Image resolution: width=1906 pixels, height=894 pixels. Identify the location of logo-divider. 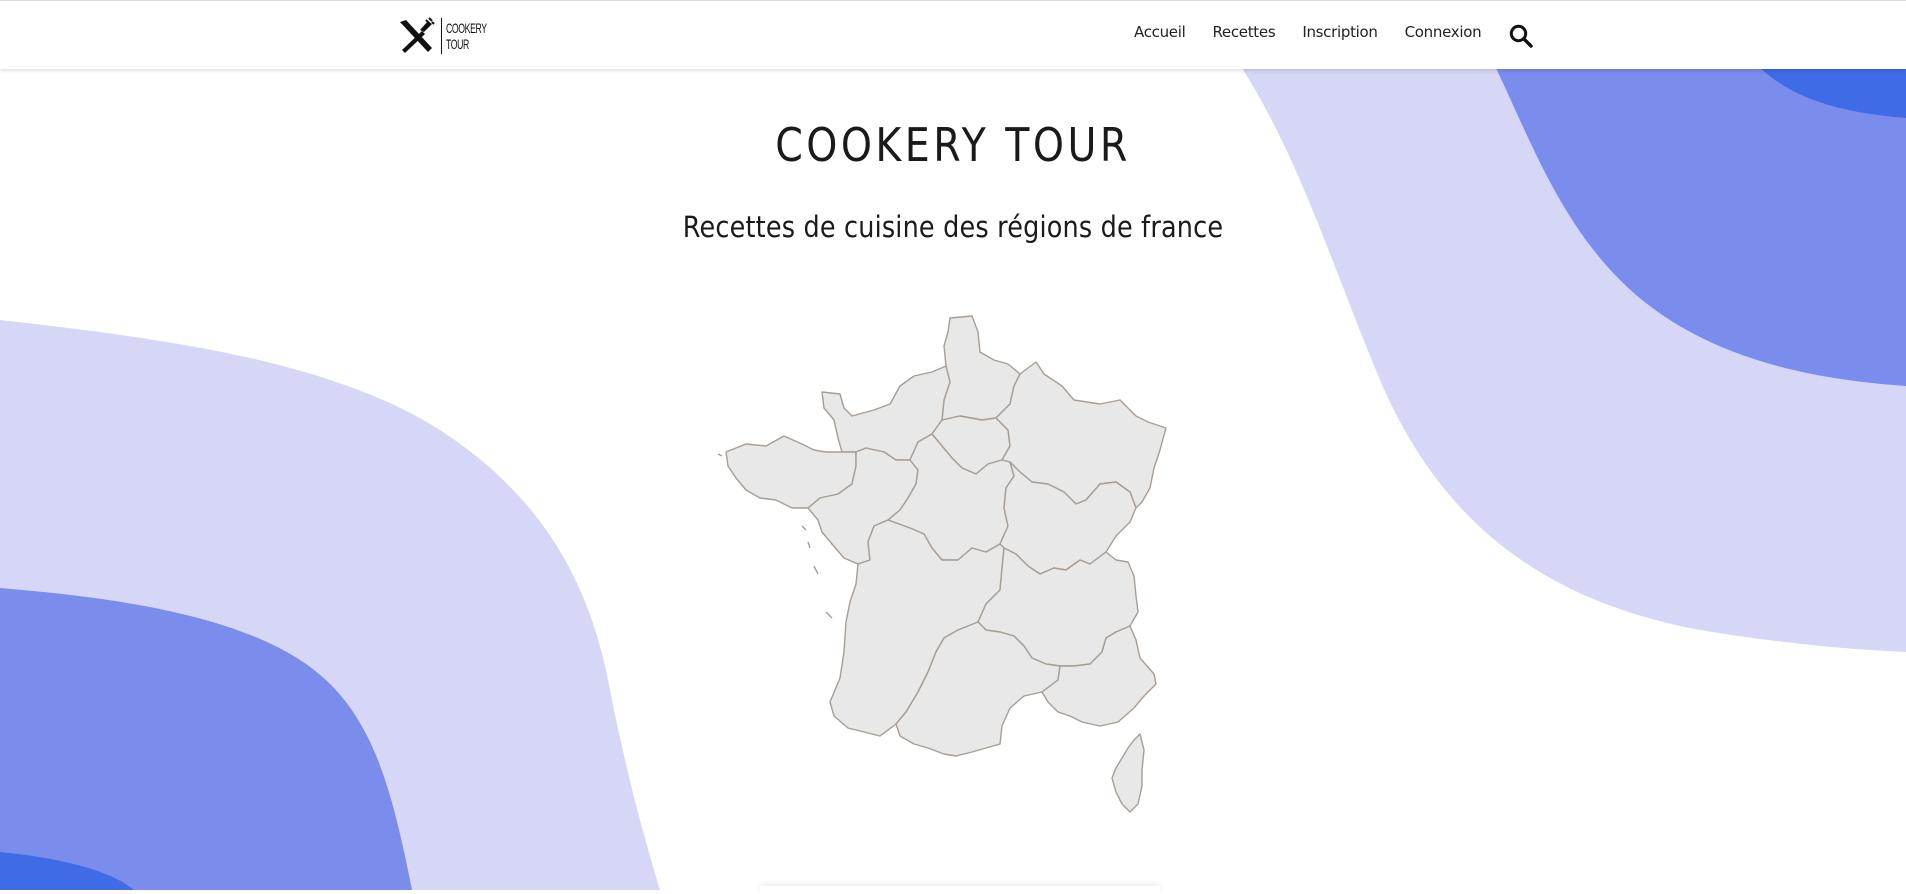
(441, 36).